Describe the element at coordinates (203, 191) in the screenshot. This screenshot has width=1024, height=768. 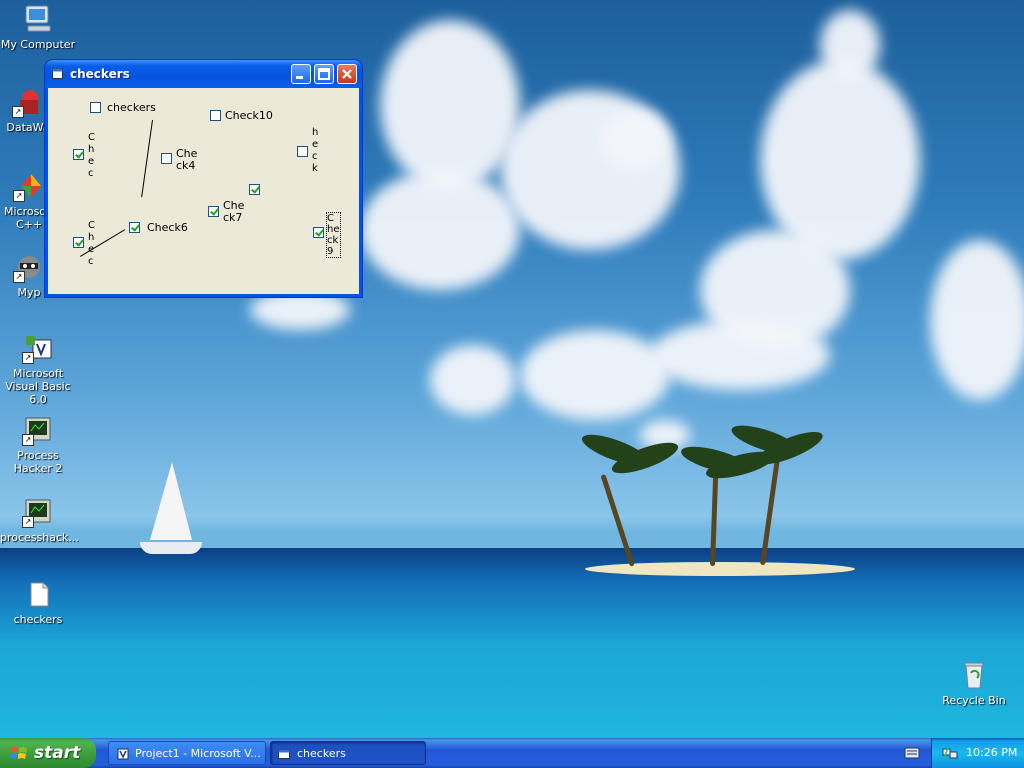
I see `form-client-area: checkers Check10 Check Check4 heck` at that location.